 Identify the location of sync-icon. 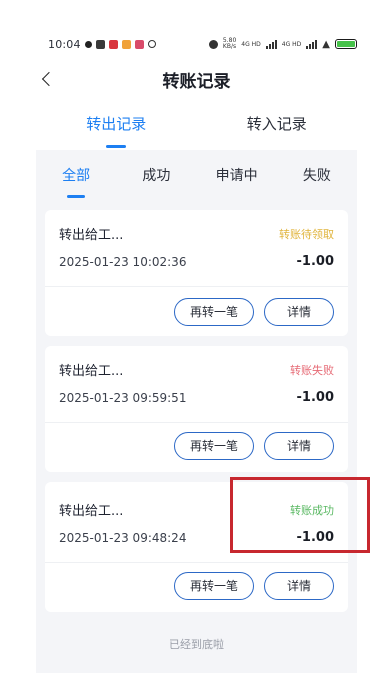
(151, 44).